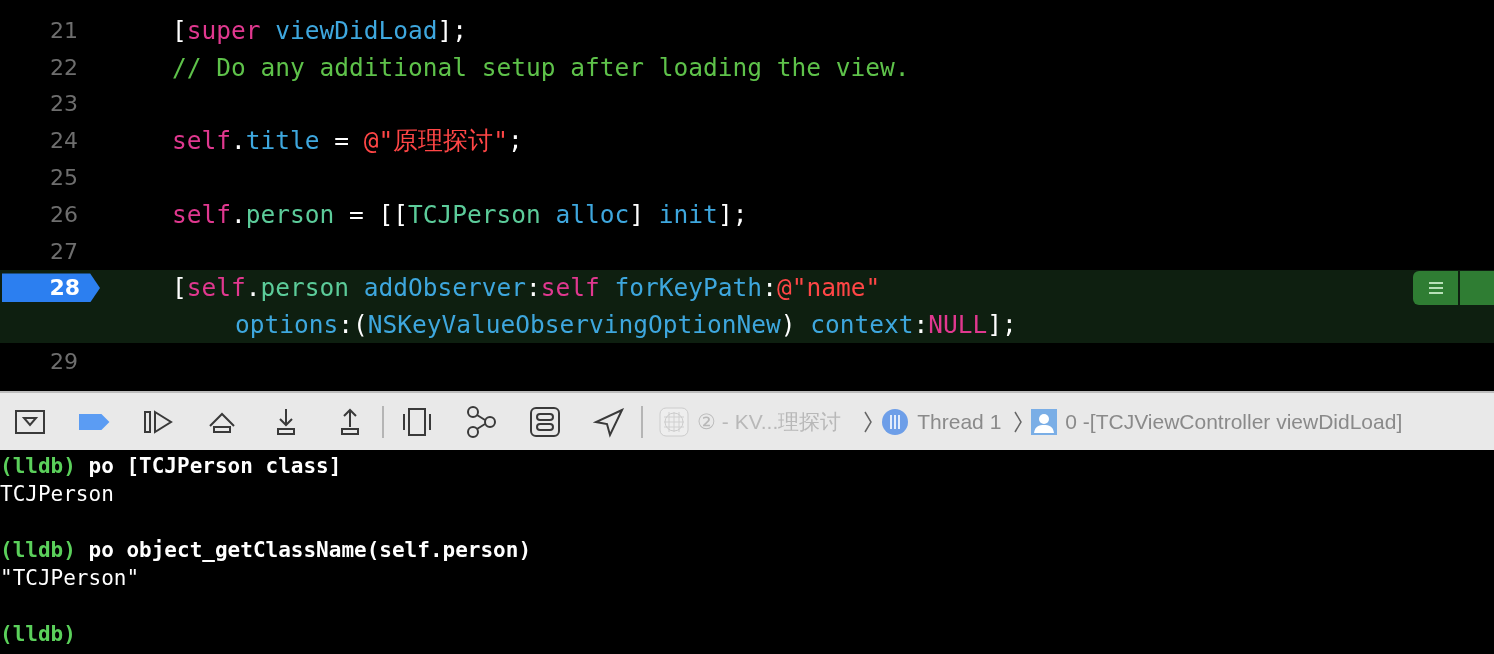 The height and width of the screenshot is (654, 1494). I want to click on code-line: [self.person addObserver:self forKeyPath:@"name", so click(526, 288).